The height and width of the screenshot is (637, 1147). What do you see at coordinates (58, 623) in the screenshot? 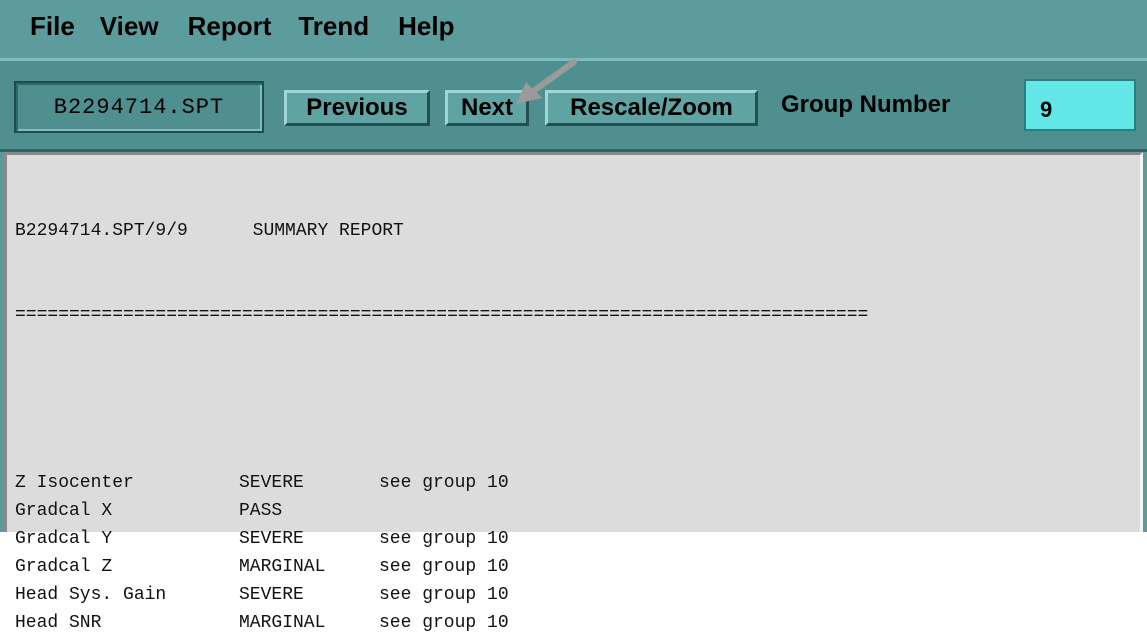
I see `report-row-name: Head SNR` at bounding box center [58, 623].